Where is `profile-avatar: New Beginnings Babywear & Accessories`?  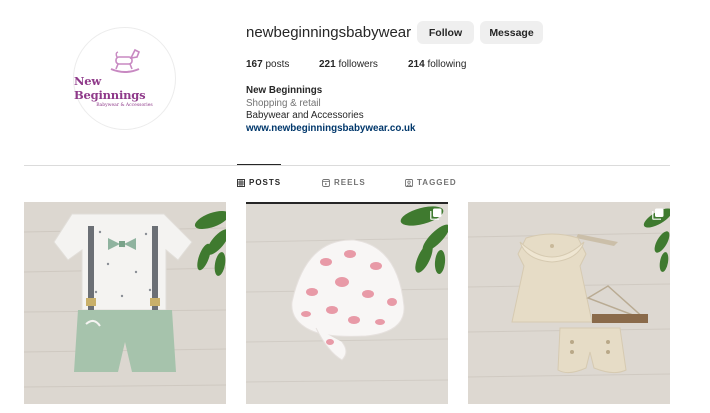
profile-avatar: New Beginnings Babywear & Accessories is located at coordinates (124, 78).